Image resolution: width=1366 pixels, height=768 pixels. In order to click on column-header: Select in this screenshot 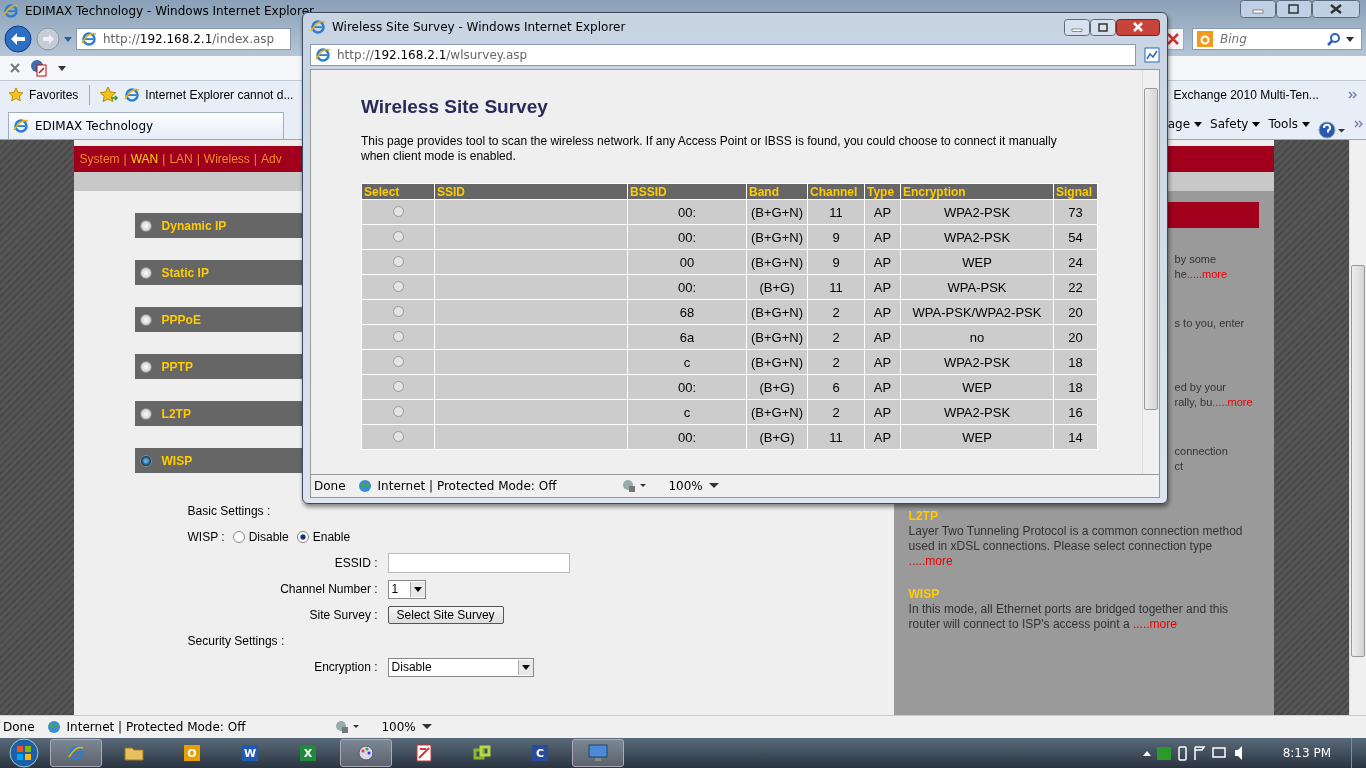, I will do `click(398, 191)`.